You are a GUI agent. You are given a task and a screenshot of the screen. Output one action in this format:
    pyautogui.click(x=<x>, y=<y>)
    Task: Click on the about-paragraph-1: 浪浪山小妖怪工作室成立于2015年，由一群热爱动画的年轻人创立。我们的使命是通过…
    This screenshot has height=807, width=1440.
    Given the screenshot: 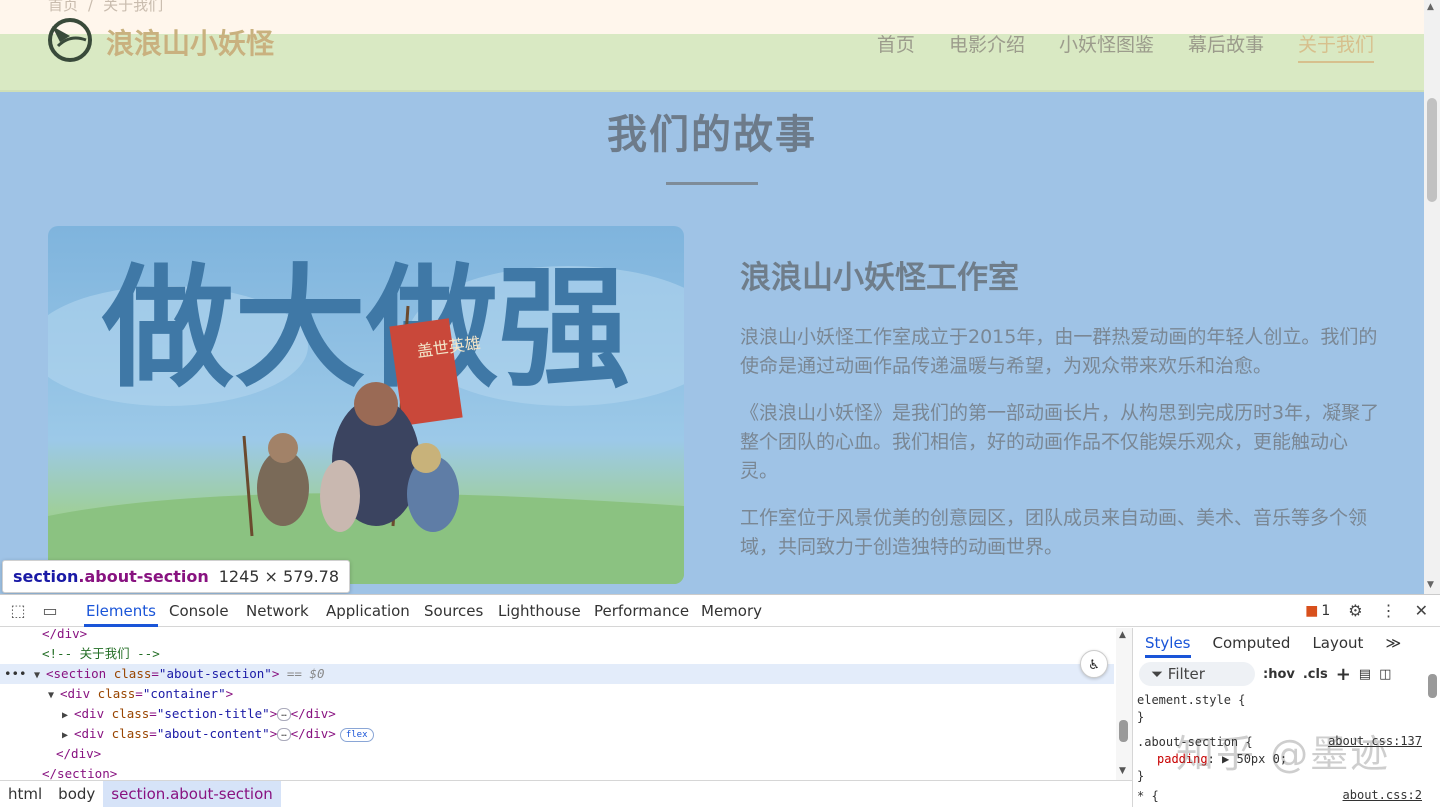 What is the action you would take?
    pyautogui.click(x=1059, y=351)
    